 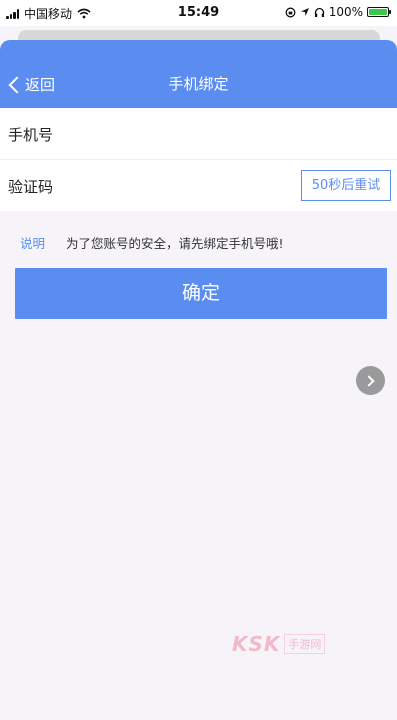 What do you see at coordinates (175, 243) in the screenshot?
I see `note-text: 为了您账号的安全，请先绑定手机号哦!` at bounding box center [175, 243].